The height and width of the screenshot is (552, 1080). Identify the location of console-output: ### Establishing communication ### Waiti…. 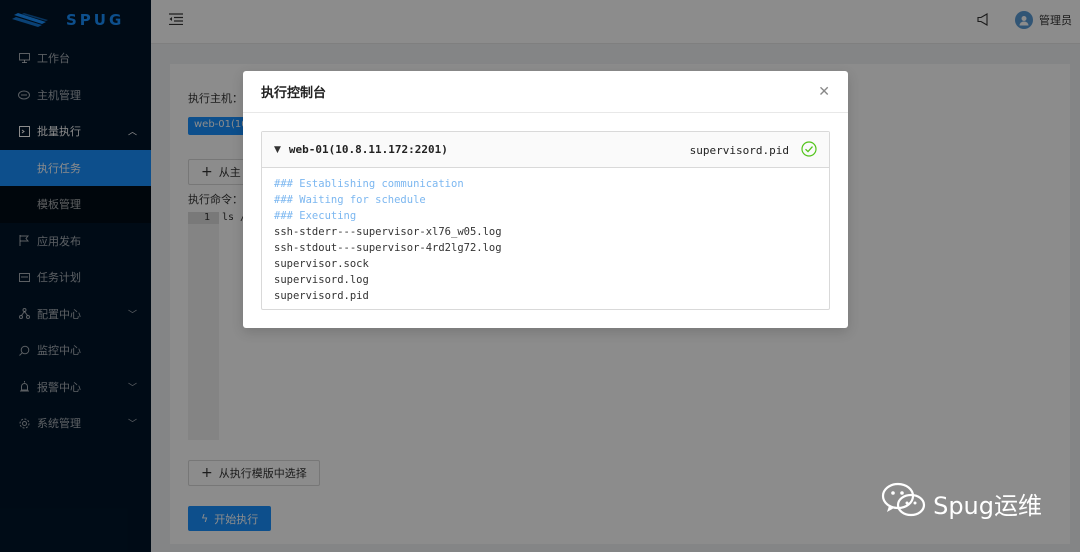
(545, 240).